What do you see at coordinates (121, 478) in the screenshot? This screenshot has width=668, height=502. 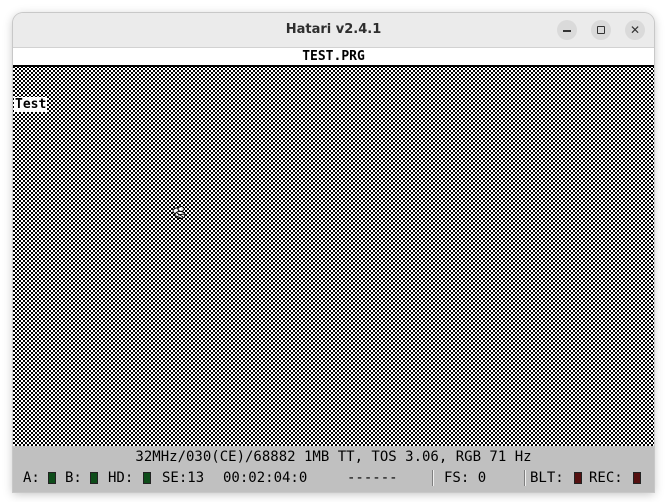 I see `hd-label: HD:` at bounding box center [121, 478].